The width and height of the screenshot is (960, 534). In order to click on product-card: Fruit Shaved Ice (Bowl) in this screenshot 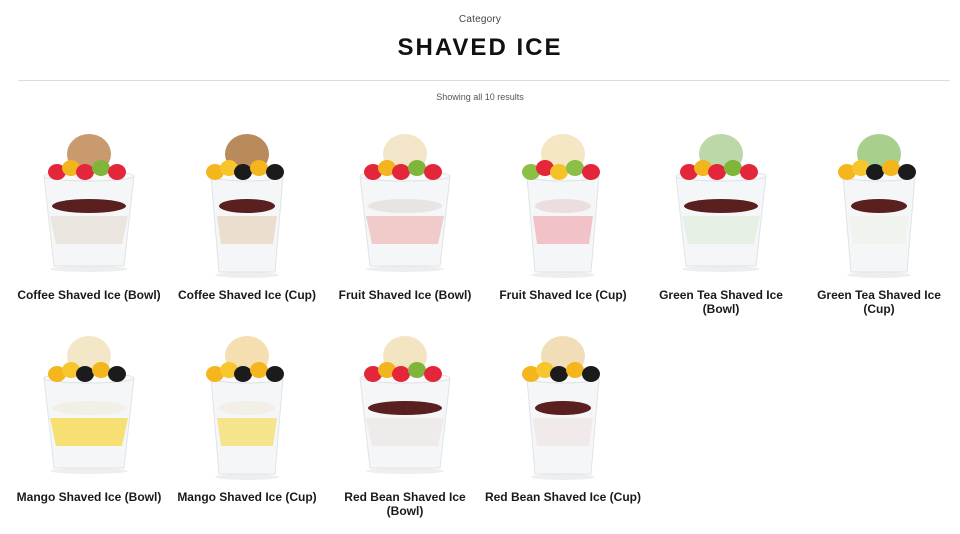, I will do `click(405, 218)`.